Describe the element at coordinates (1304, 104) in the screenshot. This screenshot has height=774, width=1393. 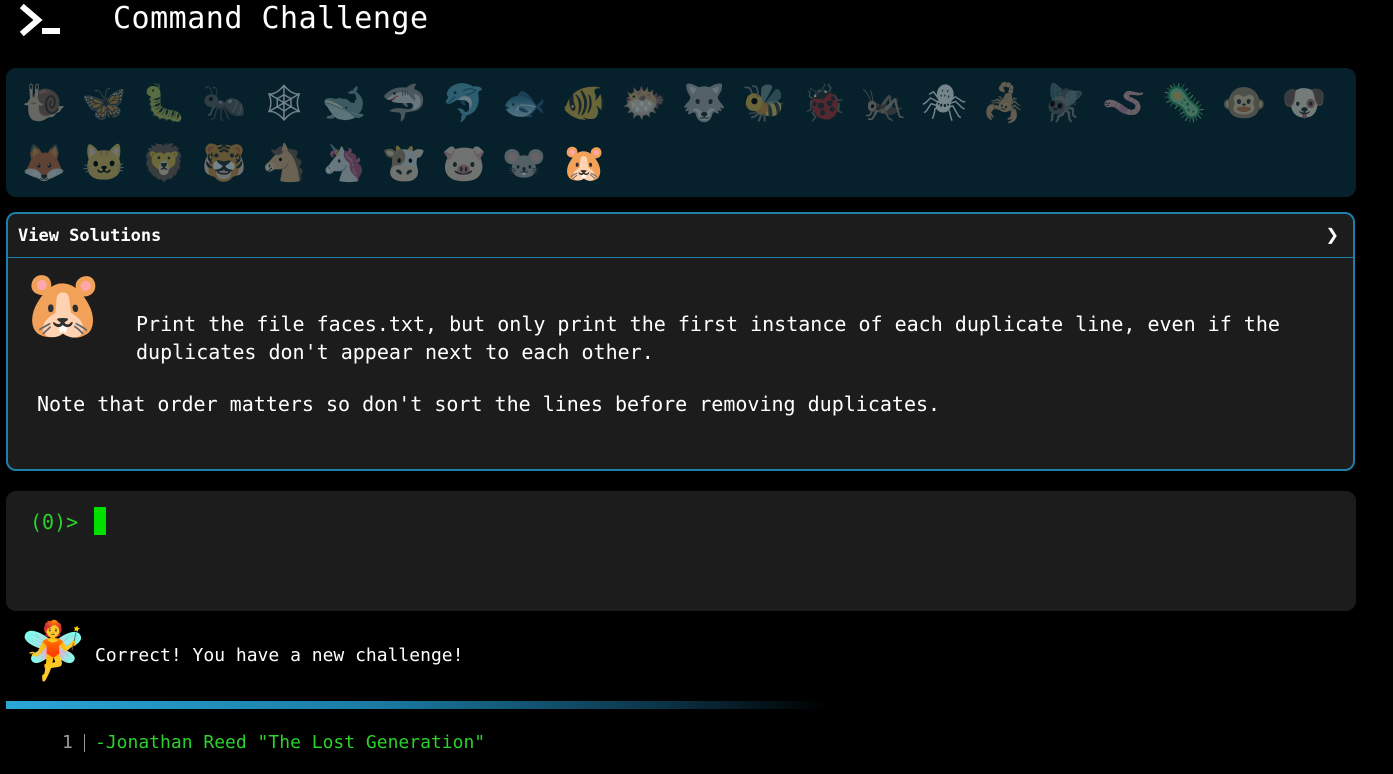
I see `dog-icon: 🐶` at that location.